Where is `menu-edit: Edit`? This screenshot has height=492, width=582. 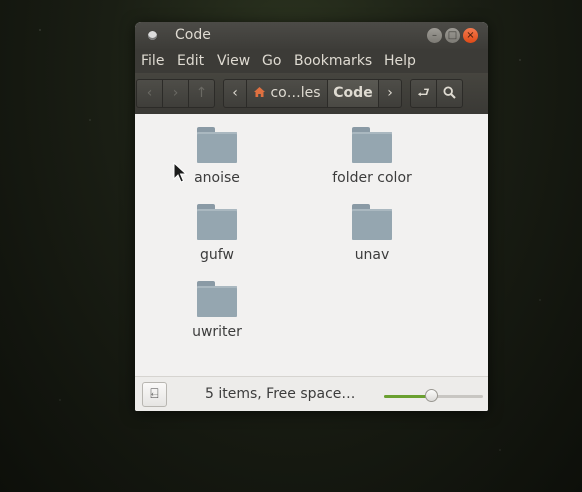
menu-edit: Edit is located at coordinates (190, 61).